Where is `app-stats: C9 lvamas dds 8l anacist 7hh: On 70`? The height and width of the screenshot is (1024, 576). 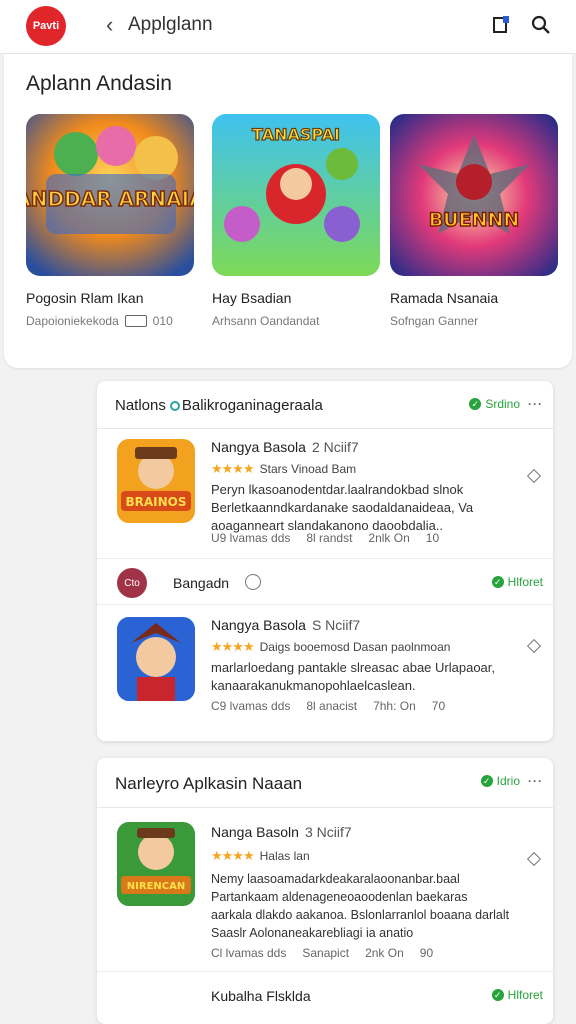 app-stats: C9 lvamas dds 8l anacist 7hh: On 70 is located at coordinates (328, 706).